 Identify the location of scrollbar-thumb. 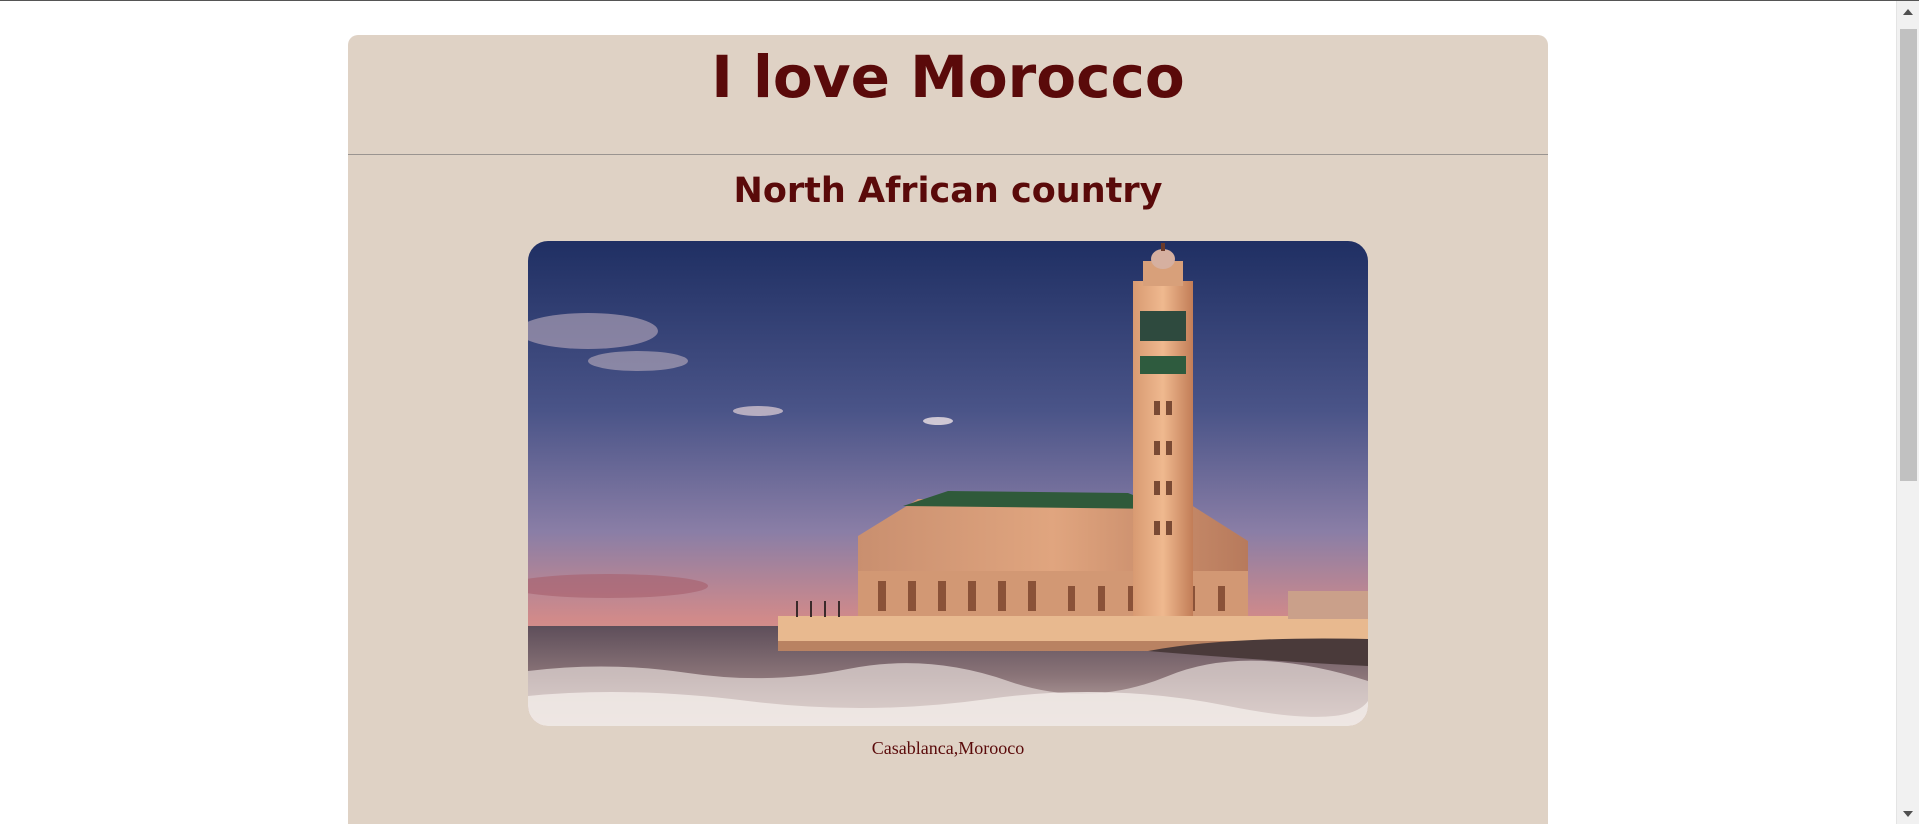
(1908, 255).